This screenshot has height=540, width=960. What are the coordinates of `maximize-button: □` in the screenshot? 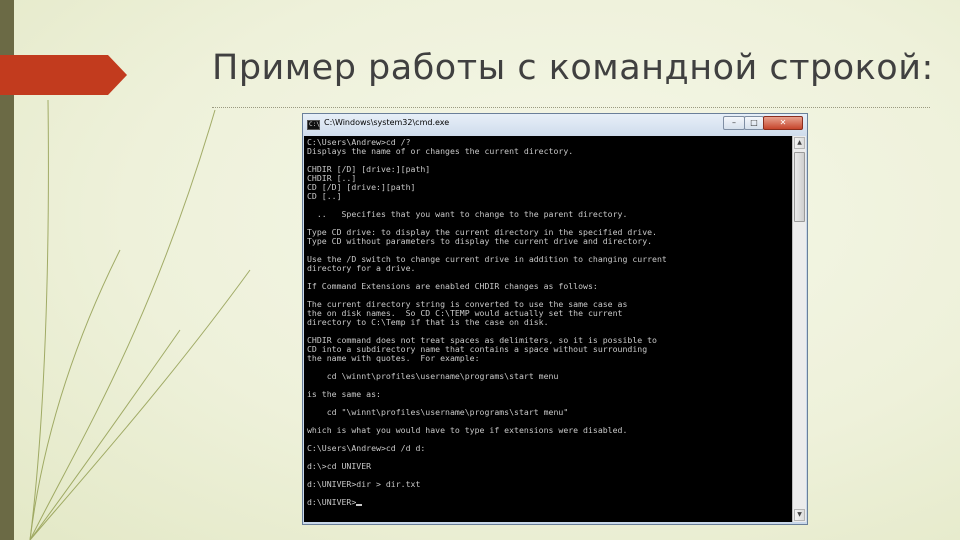 It's located at (754, 123).